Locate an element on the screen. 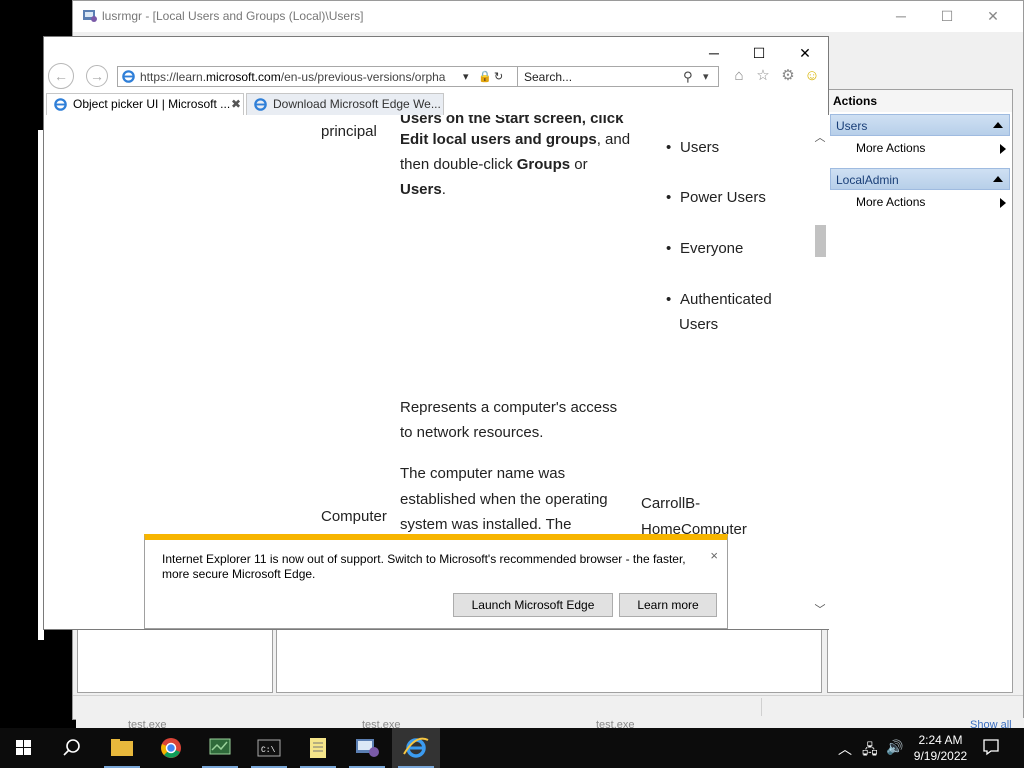 The image size is (1024, 768). actions-group-label: LocalAdmin is located at coordinates (867, 180).